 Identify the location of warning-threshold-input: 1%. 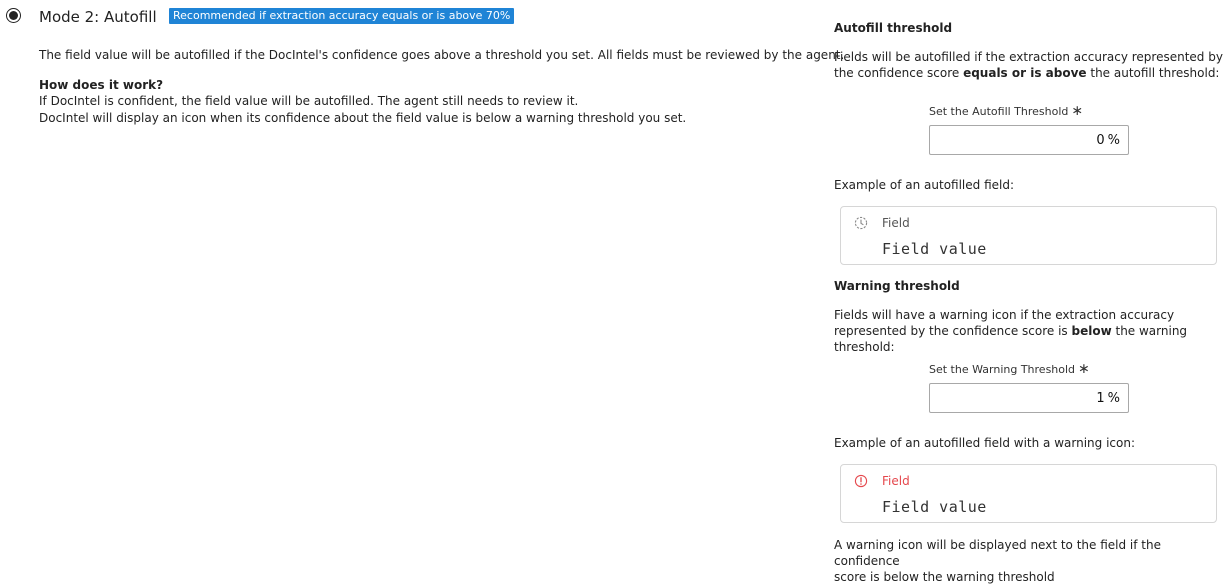
(1029, 398).